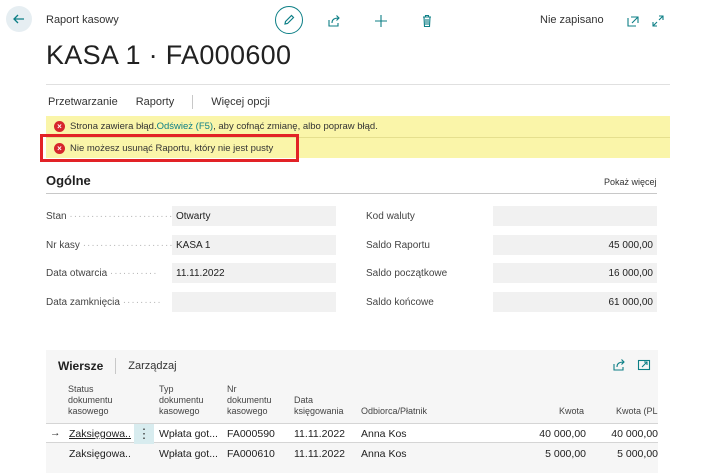 This screenshot has width=718, height=473. What do you see at coordinates (394, 411) in the screenshot?
I see `col-header-payer: Odbiorca/Płatnik` at bounding box center [394, 411].